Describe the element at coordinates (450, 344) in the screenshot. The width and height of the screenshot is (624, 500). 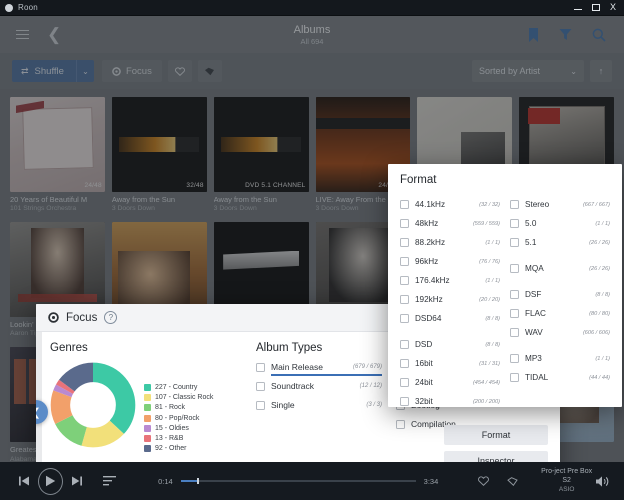
I see `format-filter-row: DSD (8 / 8)` at that location.